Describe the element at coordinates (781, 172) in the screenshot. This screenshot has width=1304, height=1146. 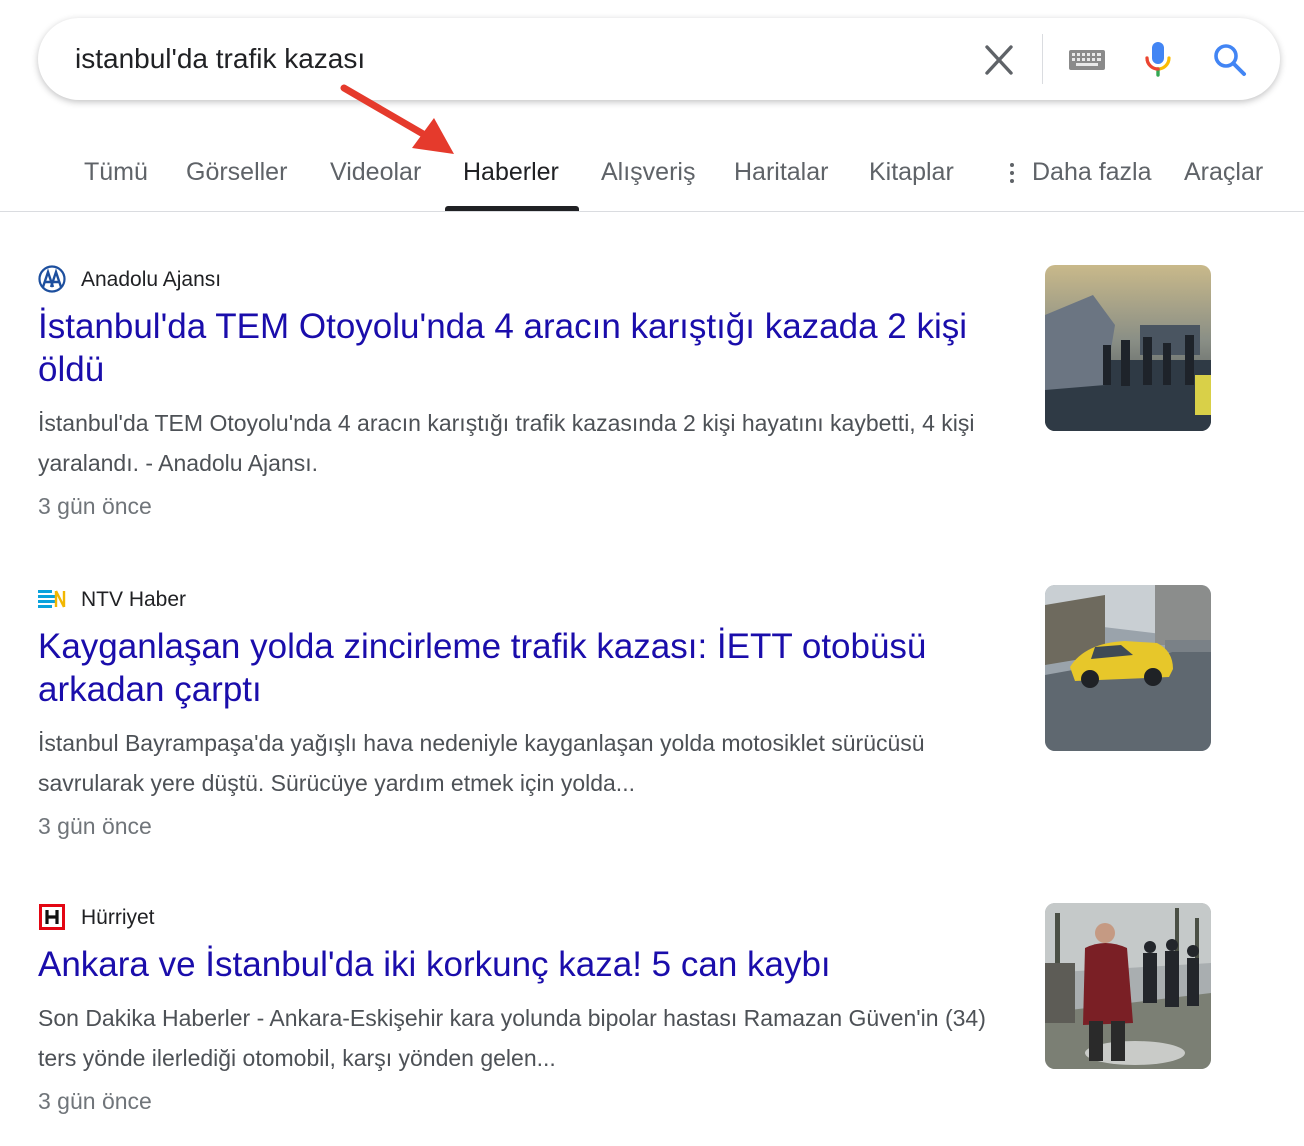
I see `tab-haritalar: Haritalar` at that location.